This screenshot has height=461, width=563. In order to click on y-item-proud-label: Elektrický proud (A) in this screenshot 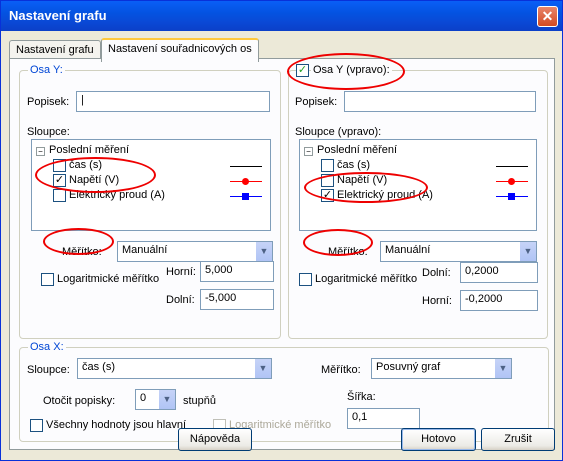, I will do `click(117, 195)`.